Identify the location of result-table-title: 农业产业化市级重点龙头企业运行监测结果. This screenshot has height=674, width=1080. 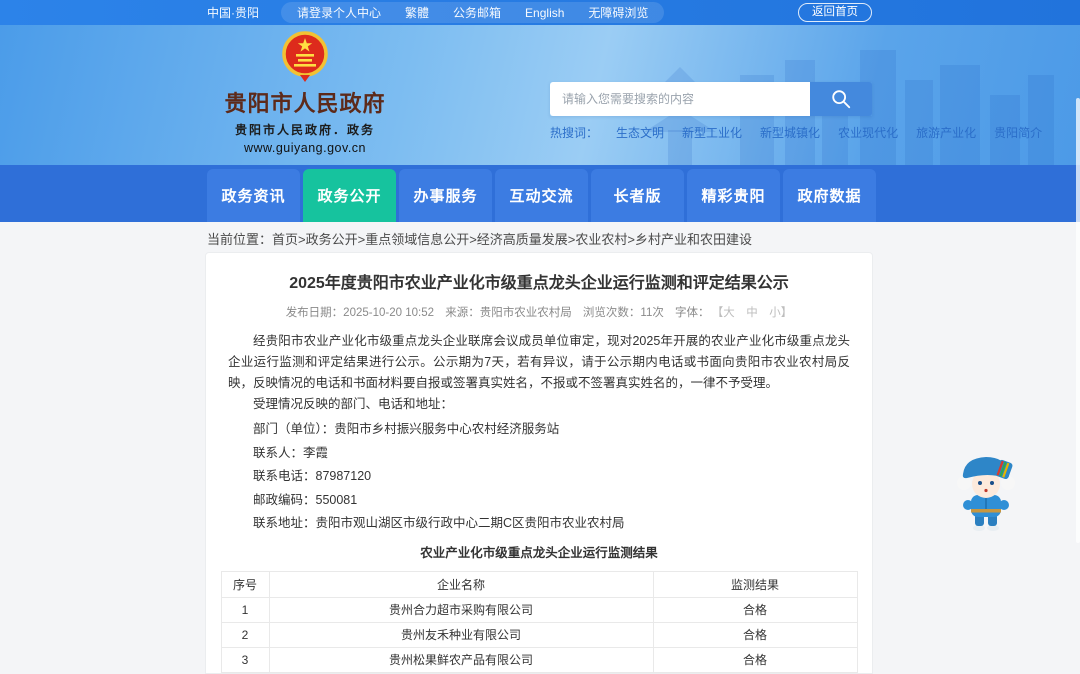
(539, 552).